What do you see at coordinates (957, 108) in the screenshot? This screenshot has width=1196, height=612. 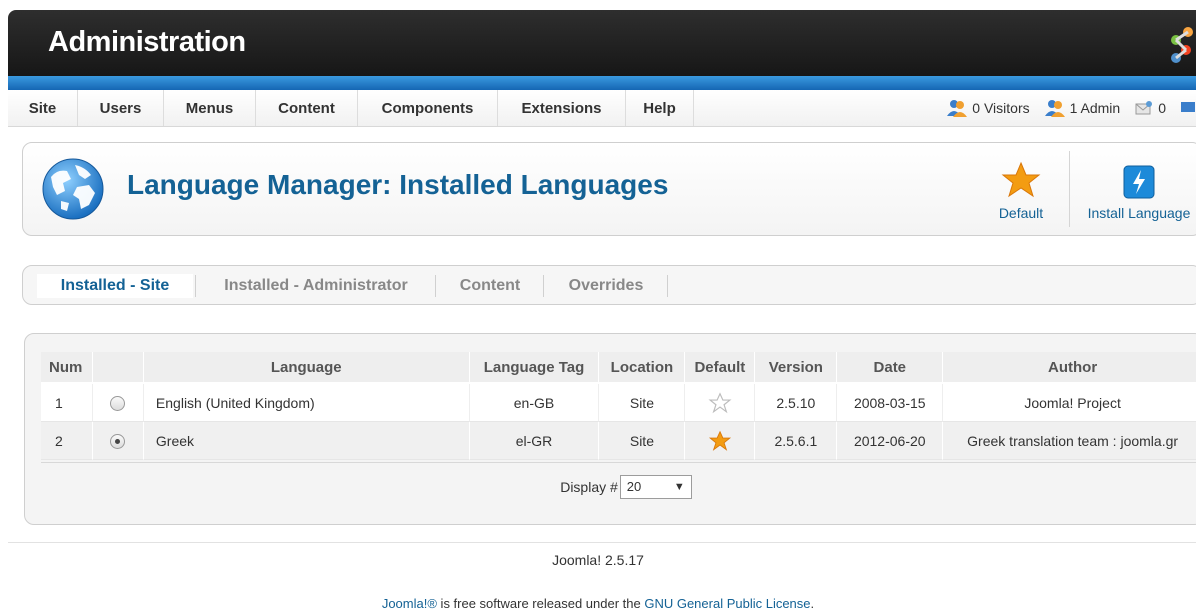 I see `visitors-icon` at bounding box center [957, 108].